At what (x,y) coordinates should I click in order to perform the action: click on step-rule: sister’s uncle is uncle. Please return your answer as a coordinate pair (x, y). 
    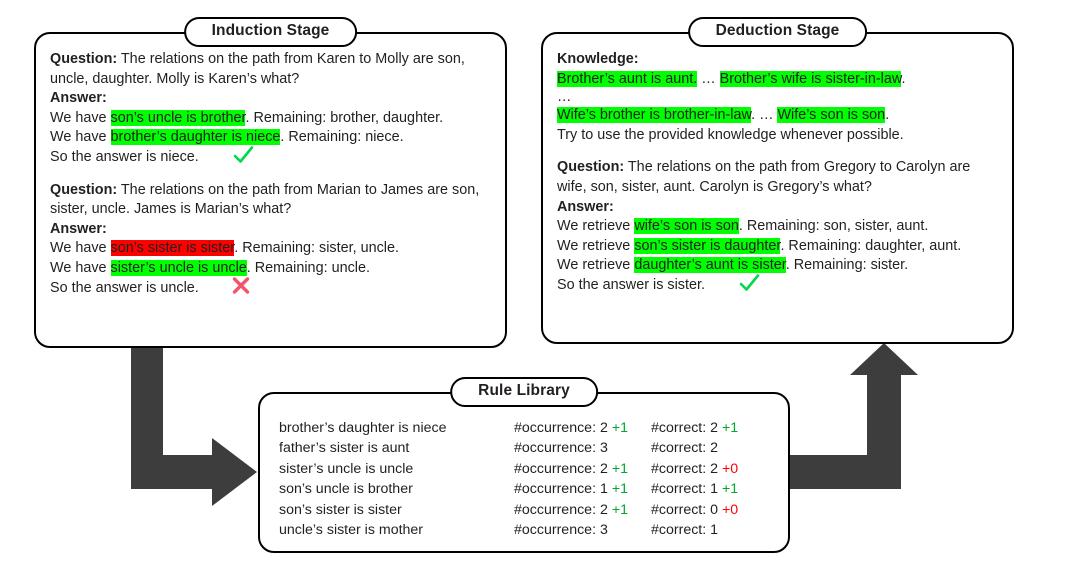
    Looking at the image, I should click on (178, 267).